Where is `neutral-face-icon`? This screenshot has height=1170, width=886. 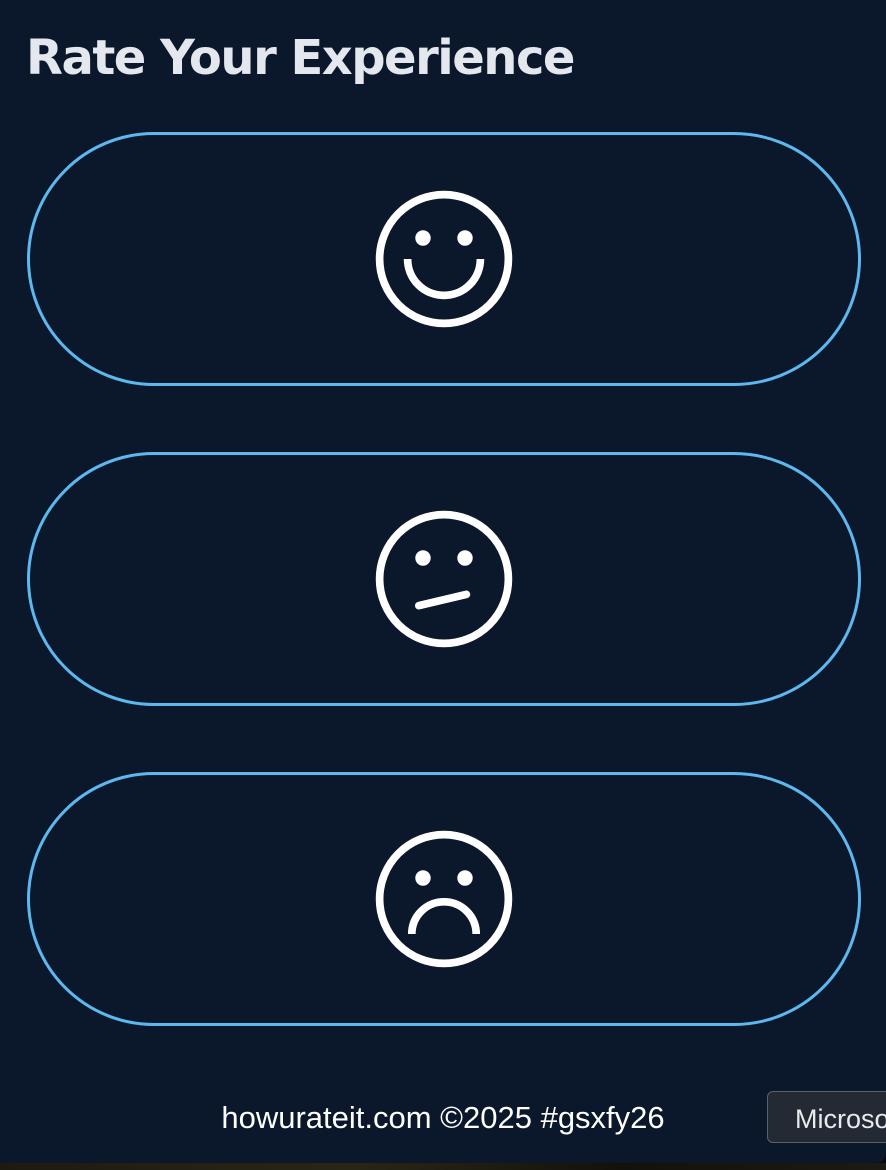
neutral-face-icon is located at coordinates (444, 579).